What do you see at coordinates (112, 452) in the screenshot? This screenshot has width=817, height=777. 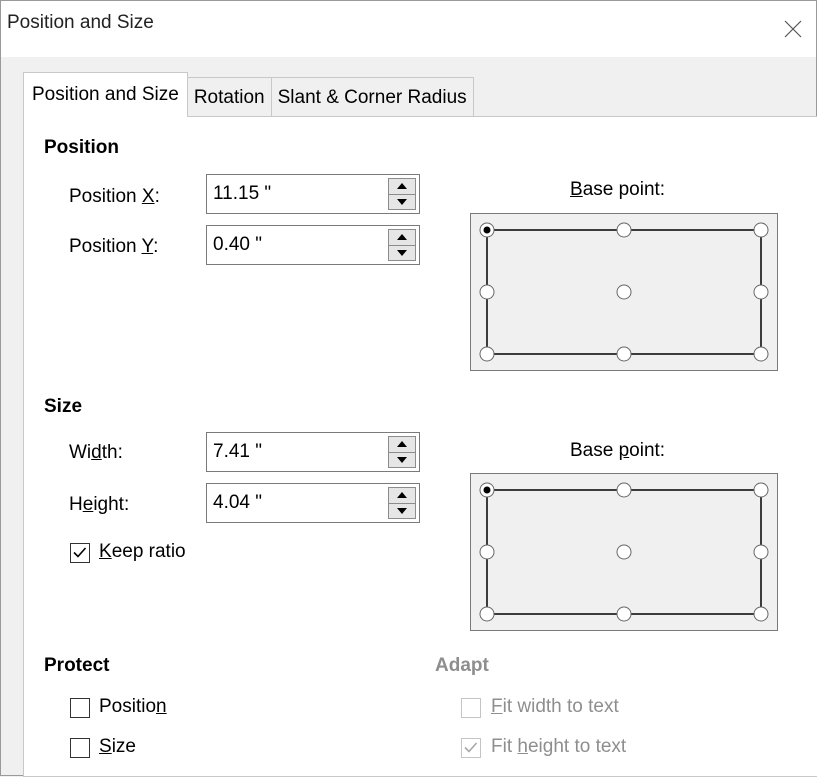 I see `label-text: th:` at bounding box center [112, 452].